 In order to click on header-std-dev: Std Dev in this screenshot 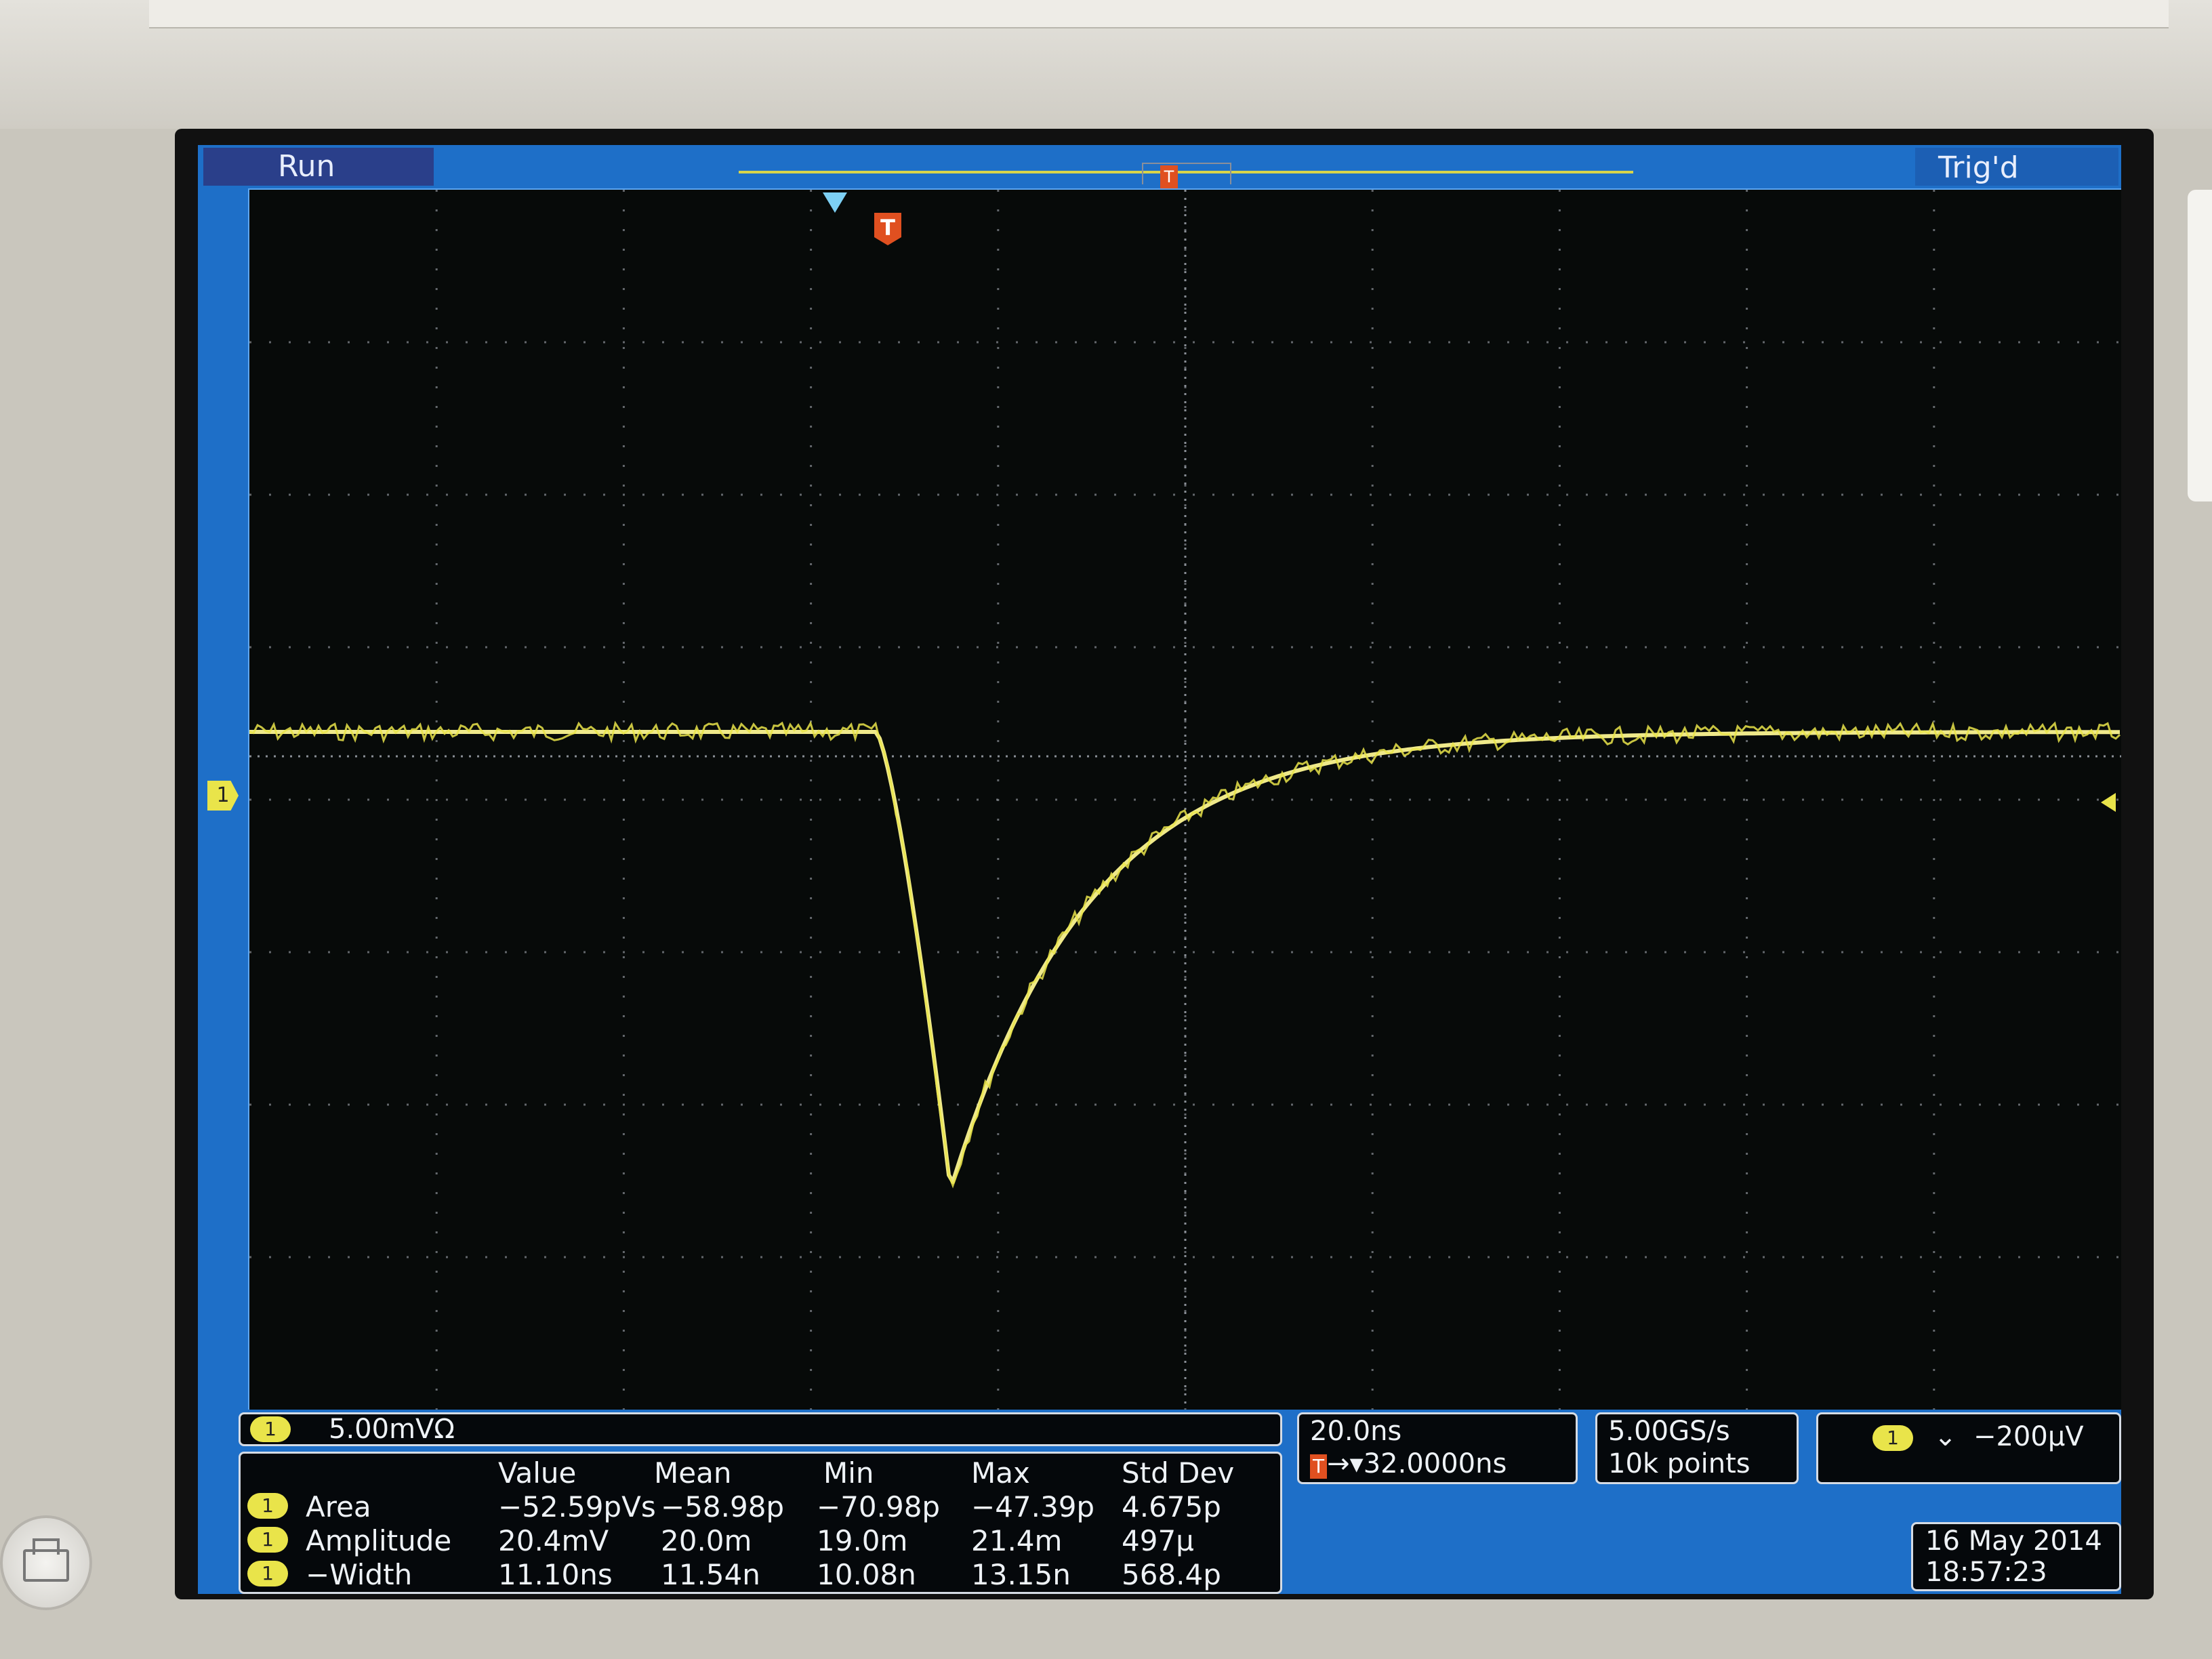, I will do `click(1178, 1473)`.